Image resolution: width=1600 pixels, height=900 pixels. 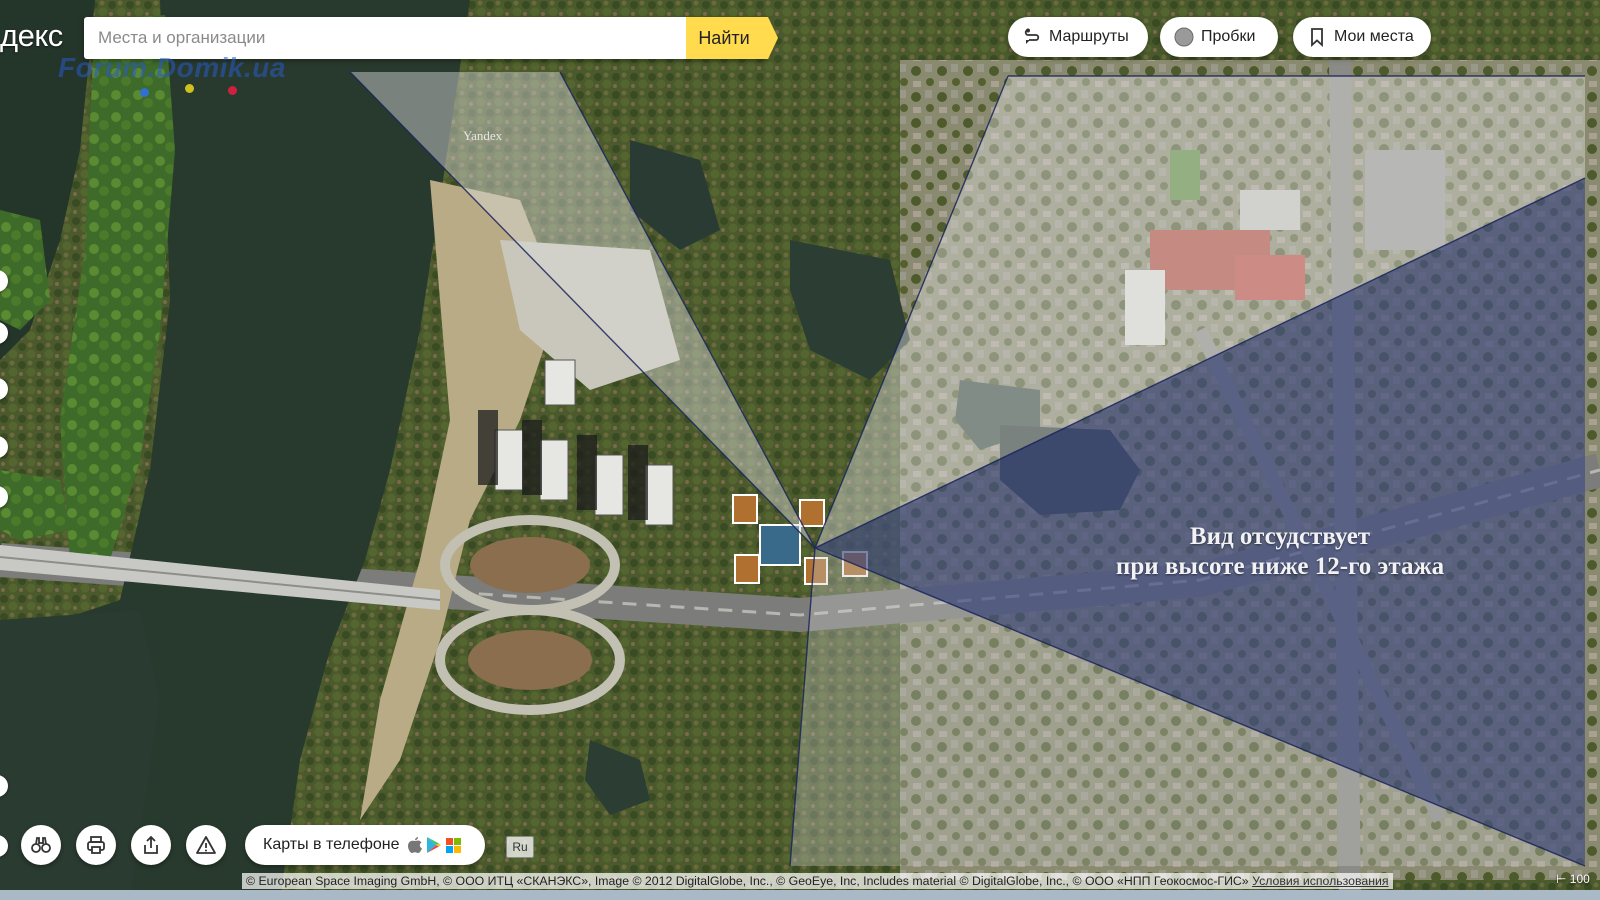 What do you see at coordinates (331, 844) in the screenshot?
I see `maps-in-phone-label: Карты в телефоне` at bounding box center [331, 844].